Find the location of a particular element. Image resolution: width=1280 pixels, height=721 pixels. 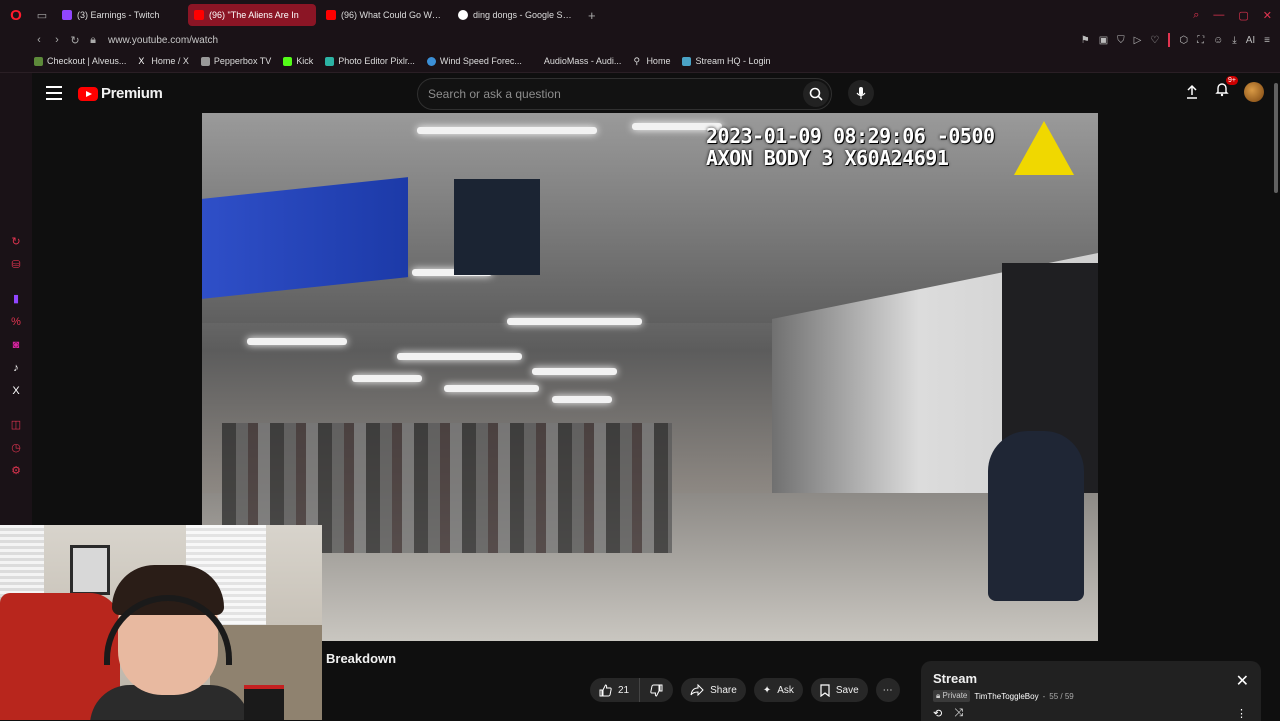

more-actions-button: ⋯ is located at coordinates (887, 690).